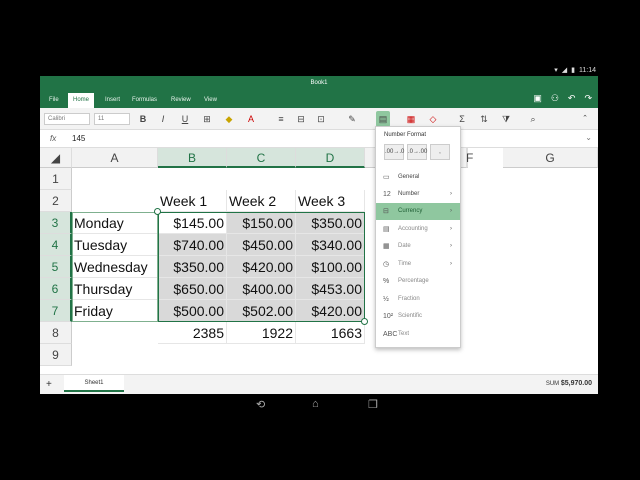 This screenshot has width=640, height=480. What do you see at coordinates (462, 119) in the screenshot?
I see `autosum-icon: Σ` at bounding box center [462, 119].